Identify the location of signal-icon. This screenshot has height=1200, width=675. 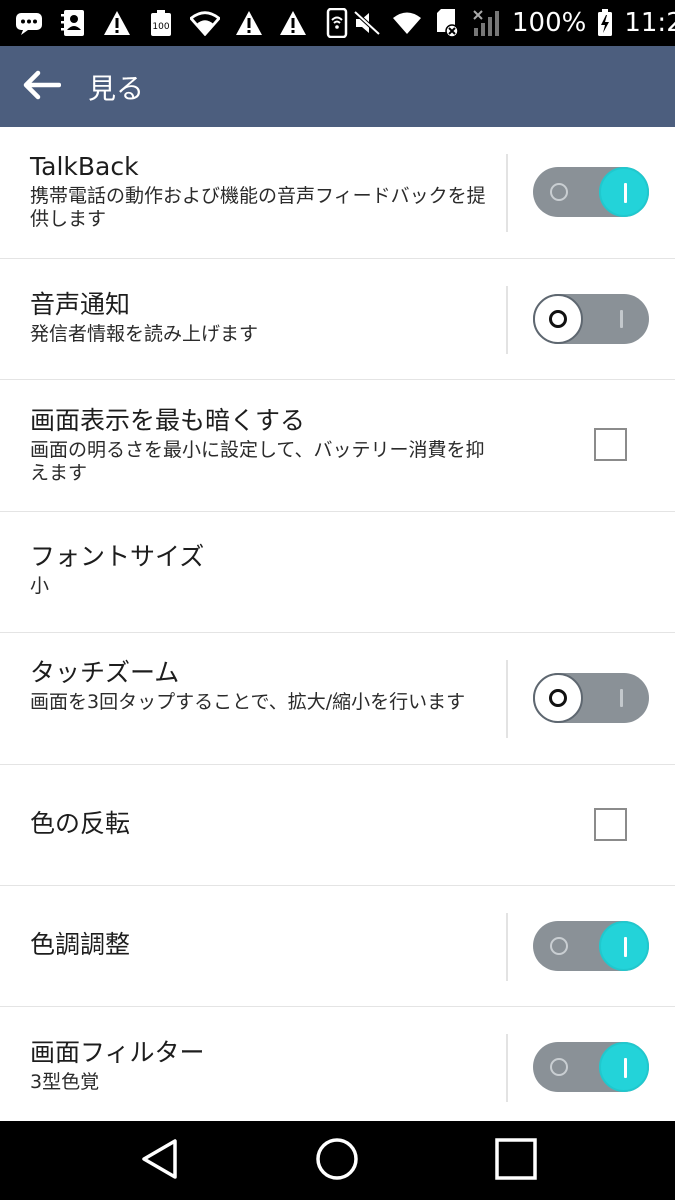
(487, 23).